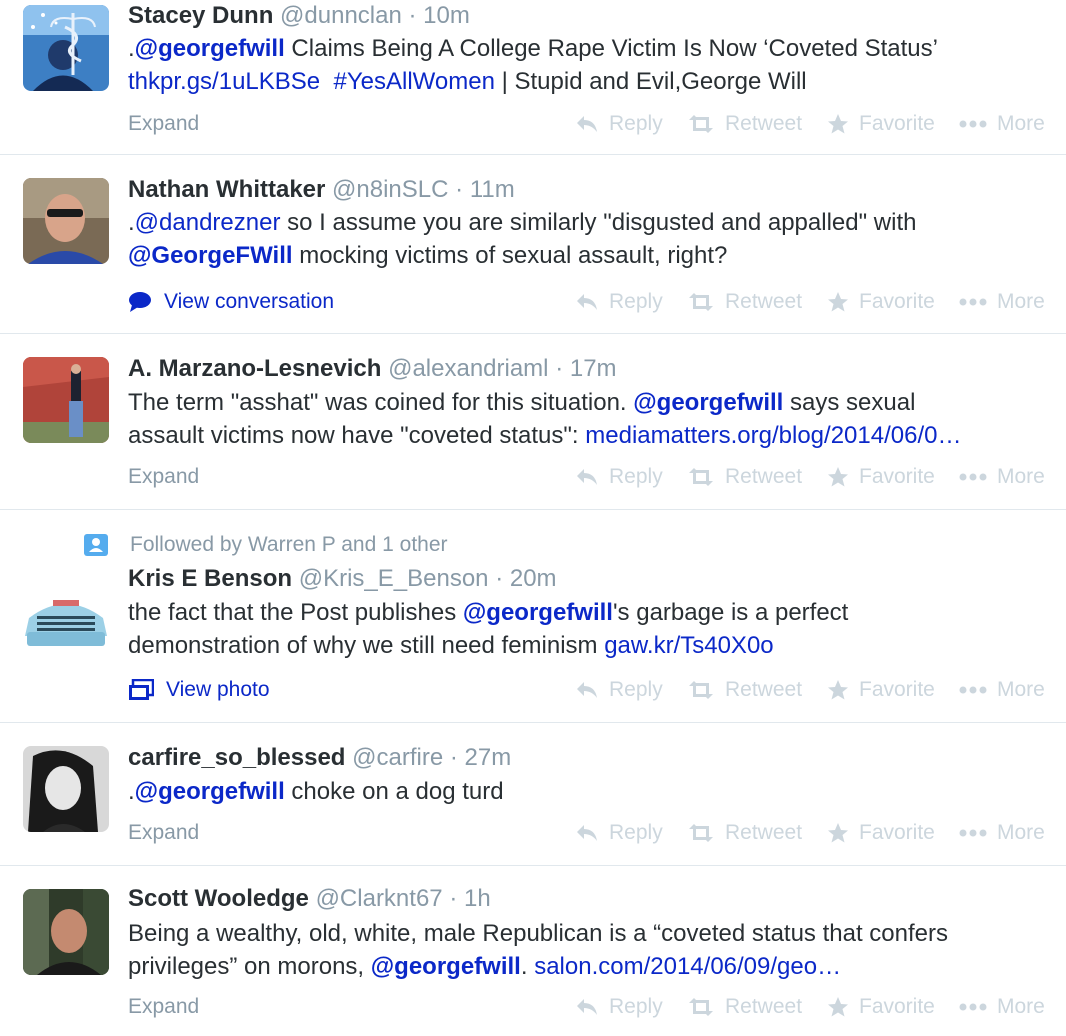  What do you see at coordinates (492, 189) in the screenshot?
I see `timestamp: 11m` at bounding box center [492, 189].